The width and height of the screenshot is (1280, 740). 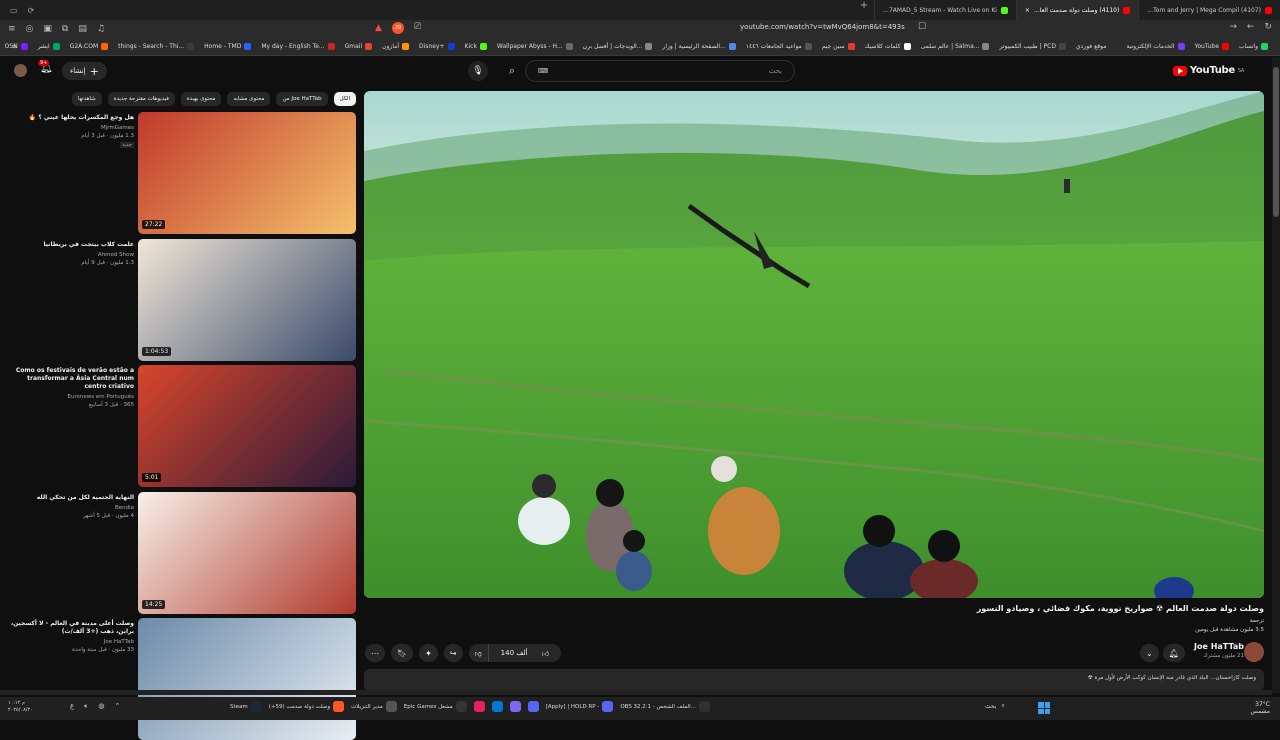 What do you see at coordinates (344, 99) in the screenshot?
I see `filter-chip: الكل` at bounding box center [344, 99].